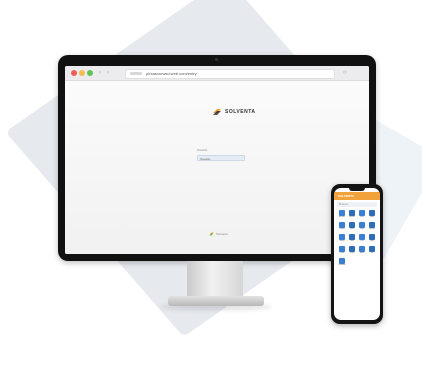  Describe the element at coordinates (222, 154) in the screenshot. I see `login-form: Usuario Usuario` at that location.